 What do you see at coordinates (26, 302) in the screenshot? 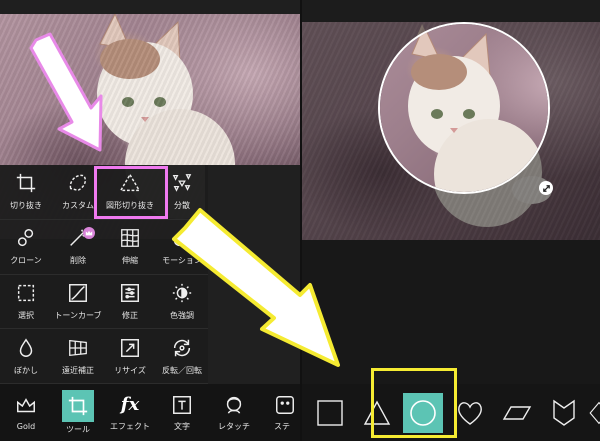
I see `tool-select: 選択` at bounding box center [26, 302].